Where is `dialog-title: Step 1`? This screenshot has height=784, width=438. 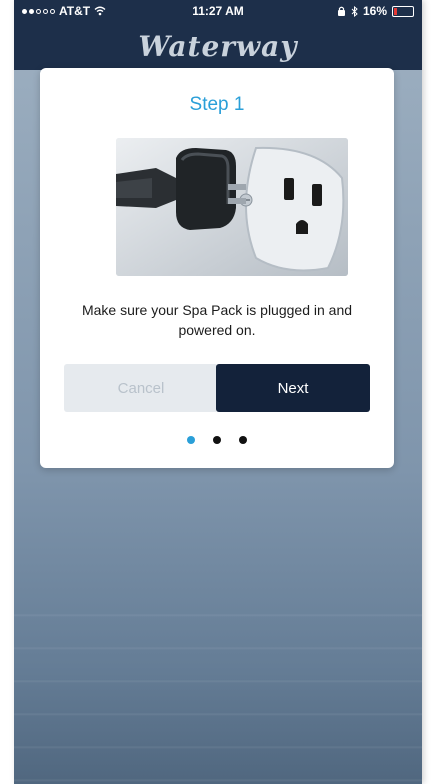 dialog-title: Step 1 is located at coordinates (217, 104).